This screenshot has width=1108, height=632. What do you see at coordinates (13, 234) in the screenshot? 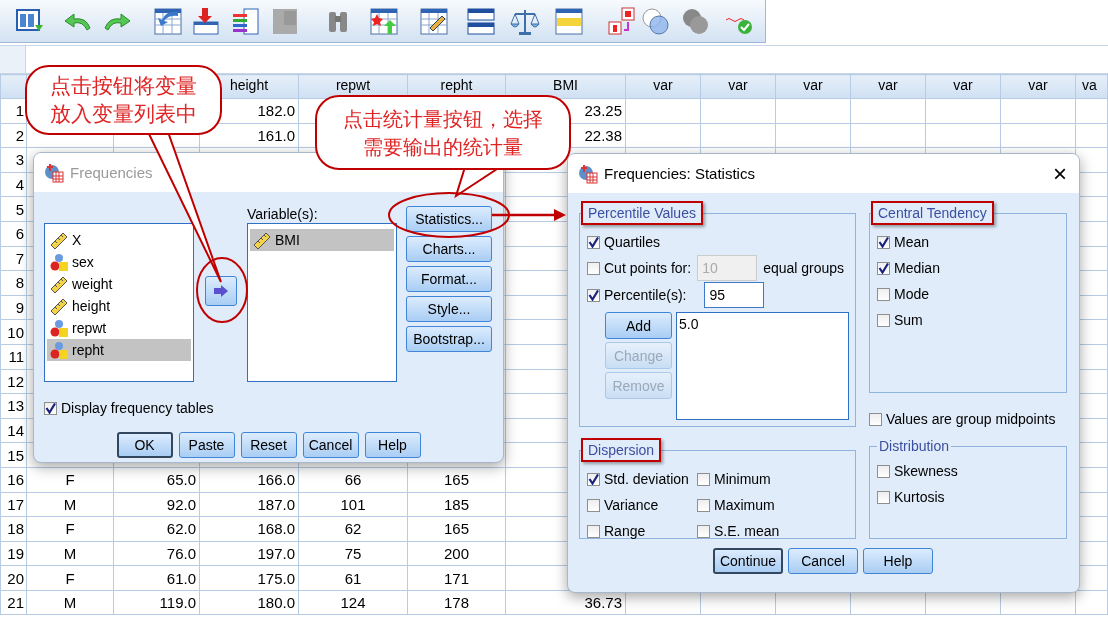
I see `row-number: 6` at bounding box center [13, 234].